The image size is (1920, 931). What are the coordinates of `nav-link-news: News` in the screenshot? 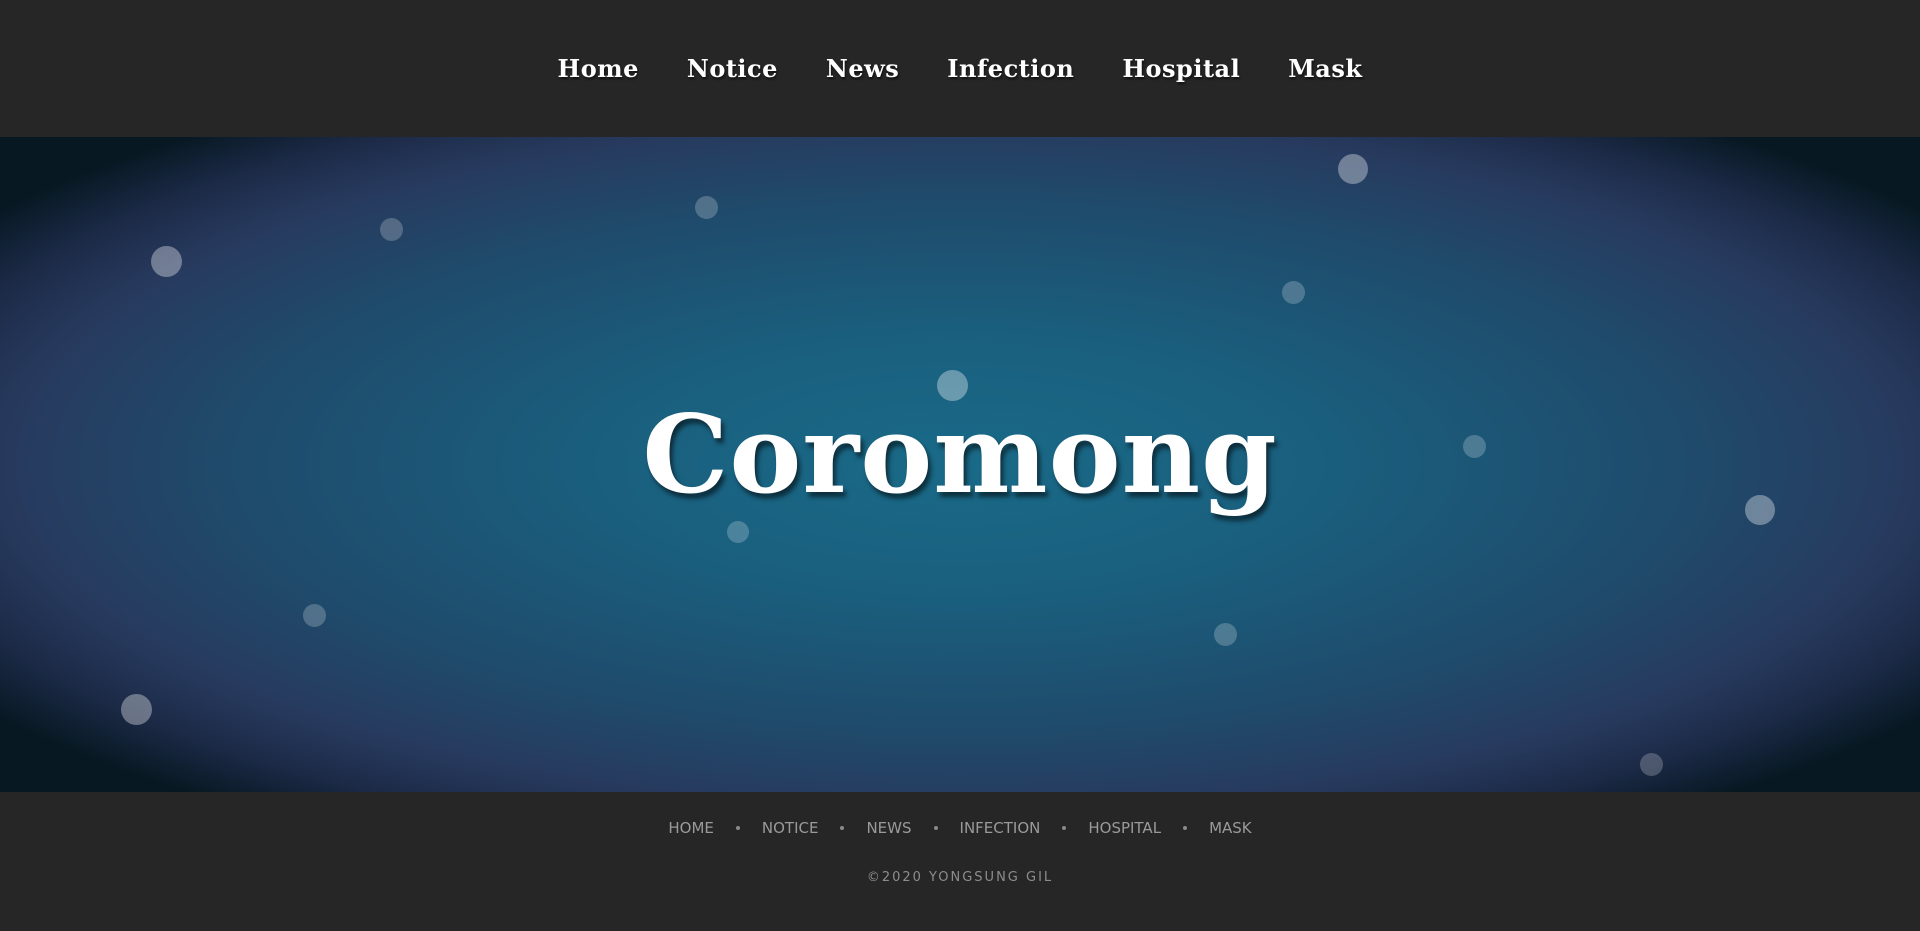 It's located at (862, 68).